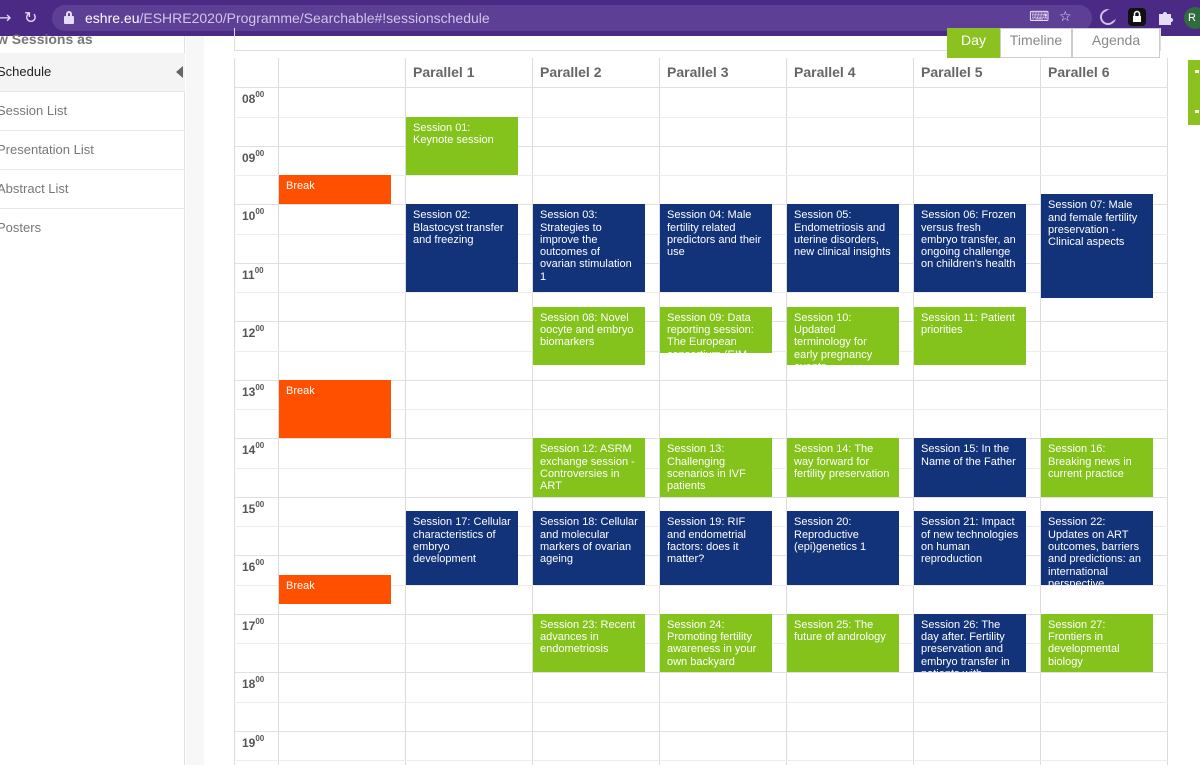  I want to click on time-label: 1000, so click(253, 215).